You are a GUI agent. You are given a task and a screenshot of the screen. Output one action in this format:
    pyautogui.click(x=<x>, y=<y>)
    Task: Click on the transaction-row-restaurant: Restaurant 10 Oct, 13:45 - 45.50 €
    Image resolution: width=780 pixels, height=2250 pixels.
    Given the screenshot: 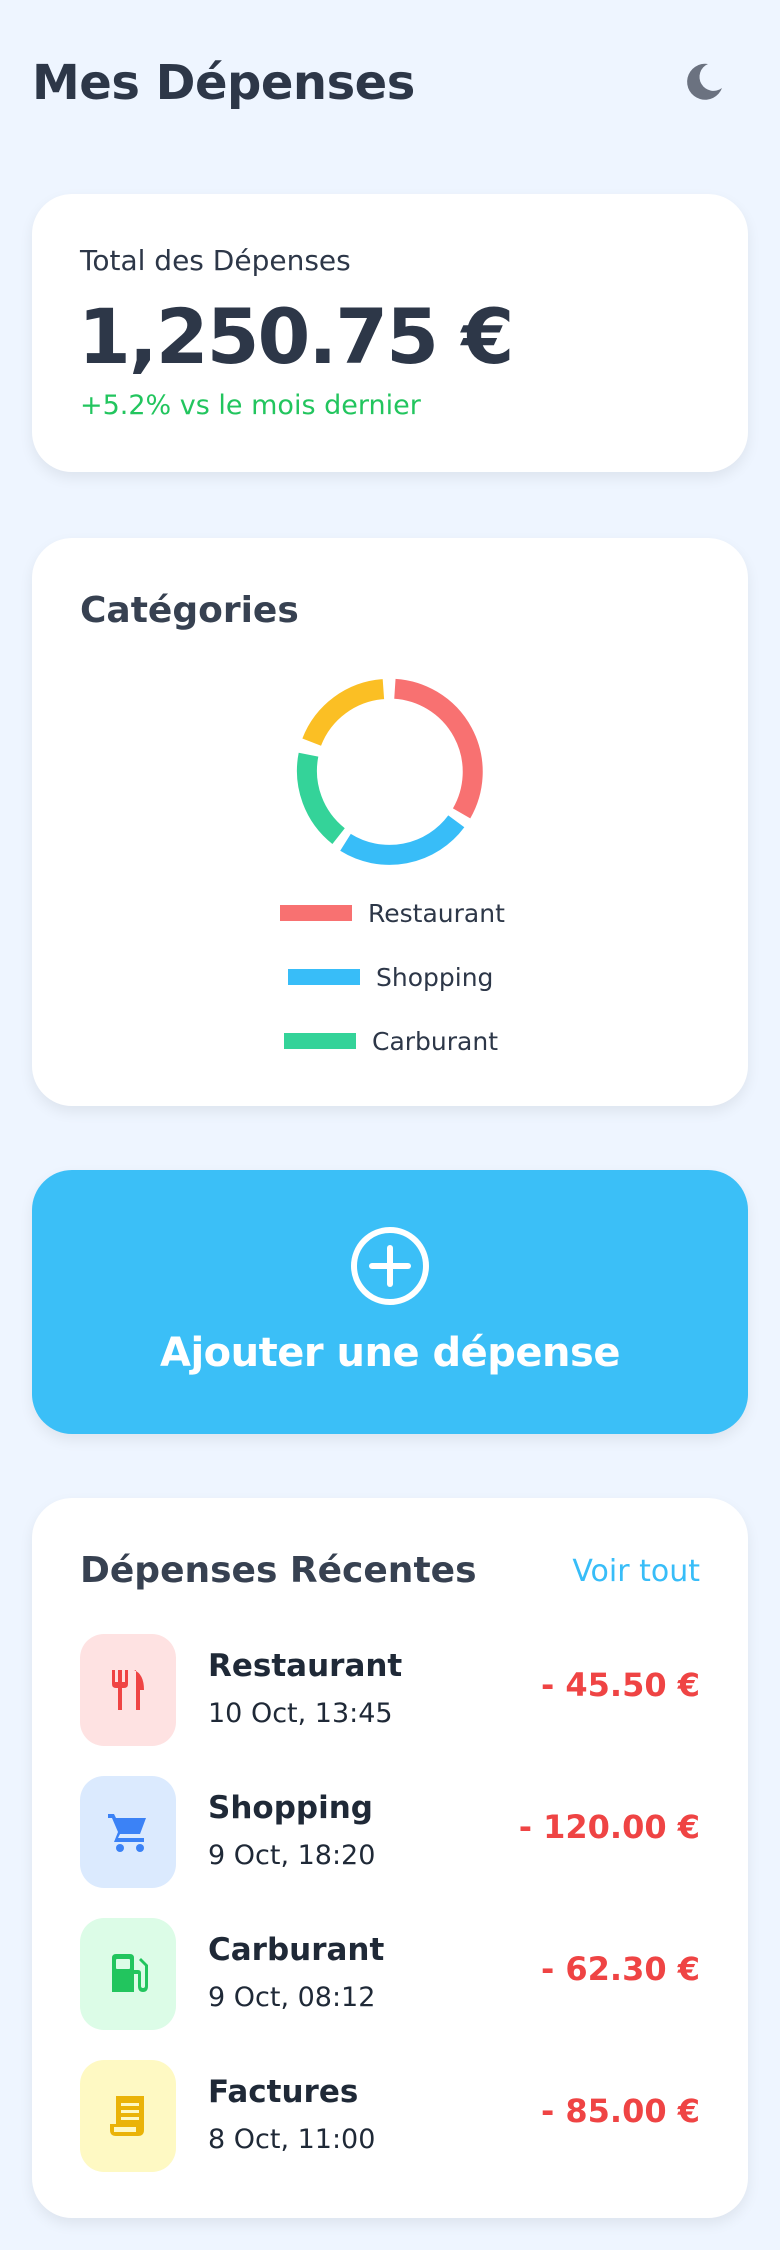 What is the action you would take?
    pyautogui.click(x=390, y=1690)
    